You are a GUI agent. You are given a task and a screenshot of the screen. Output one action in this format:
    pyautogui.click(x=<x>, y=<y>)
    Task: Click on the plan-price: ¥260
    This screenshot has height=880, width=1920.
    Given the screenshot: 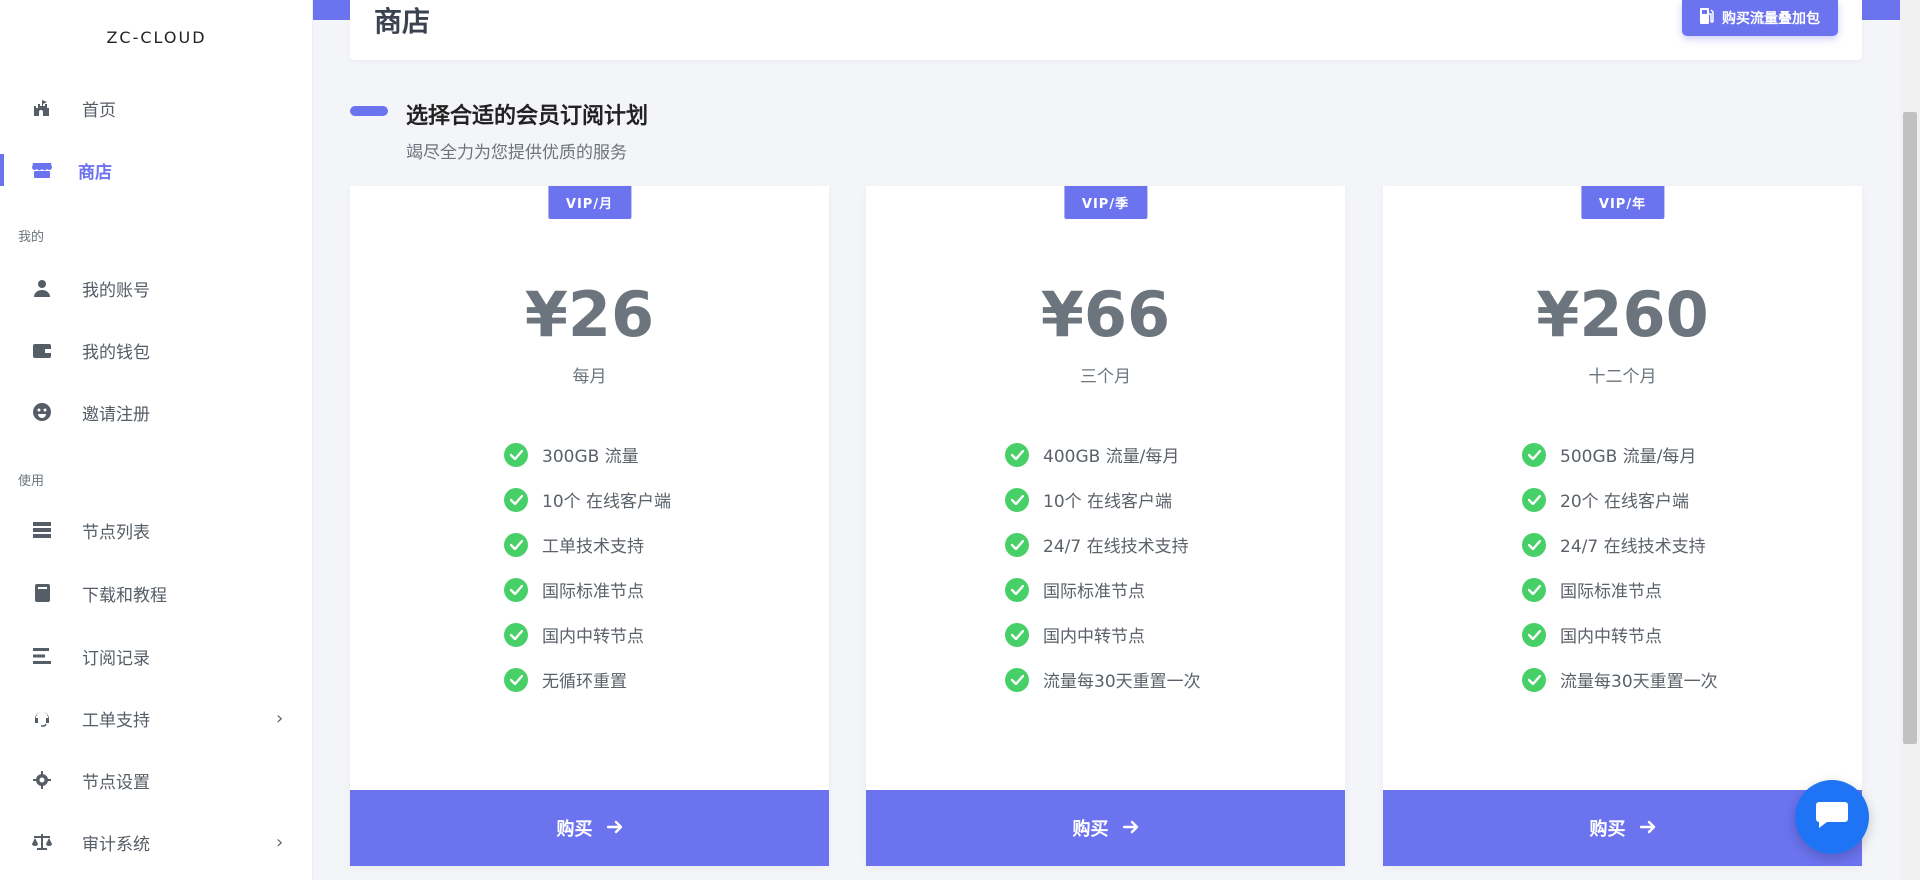 What is the action you would take?
    pyautogui.click(x=1622, y=314)
    